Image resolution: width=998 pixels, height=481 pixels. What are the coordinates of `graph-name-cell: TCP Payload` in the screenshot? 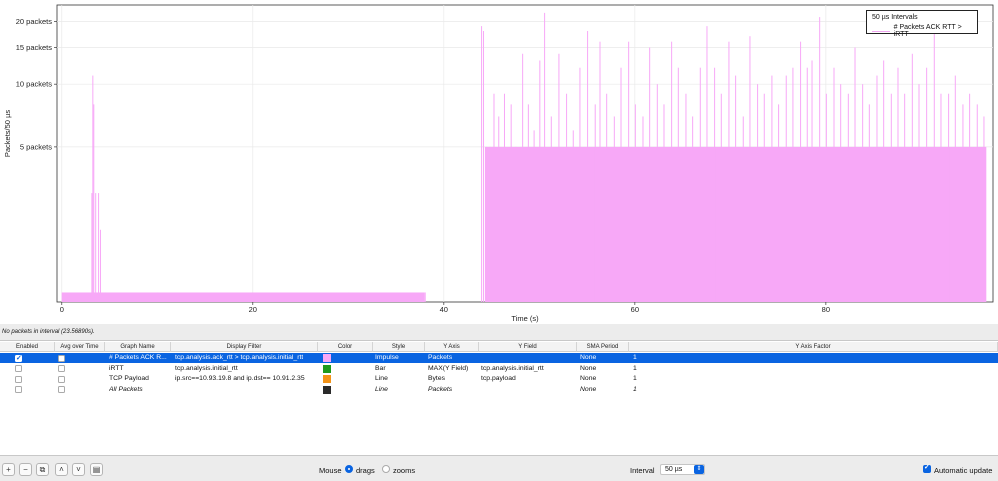 It's located at (139, 379).